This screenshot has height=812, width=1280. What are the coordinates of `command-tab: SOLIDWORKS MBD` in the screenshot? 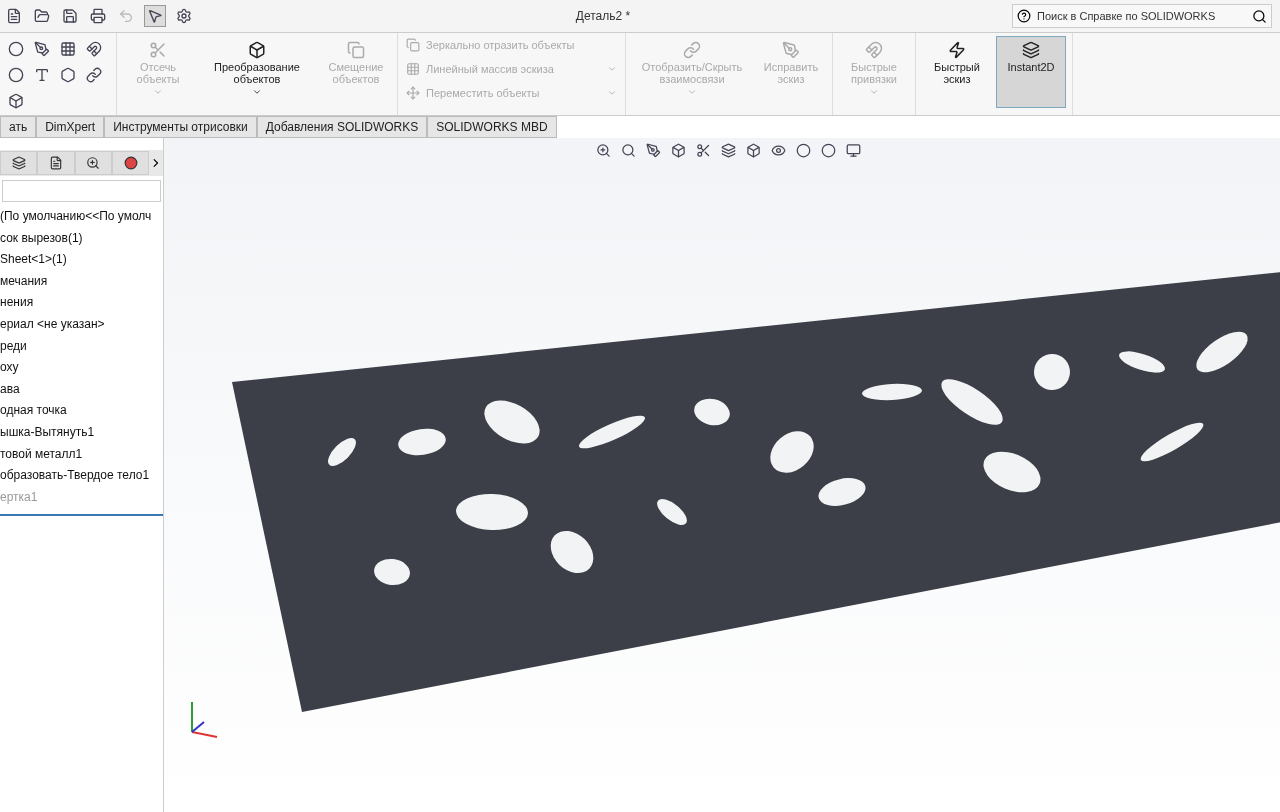 It's located at (492, 127).